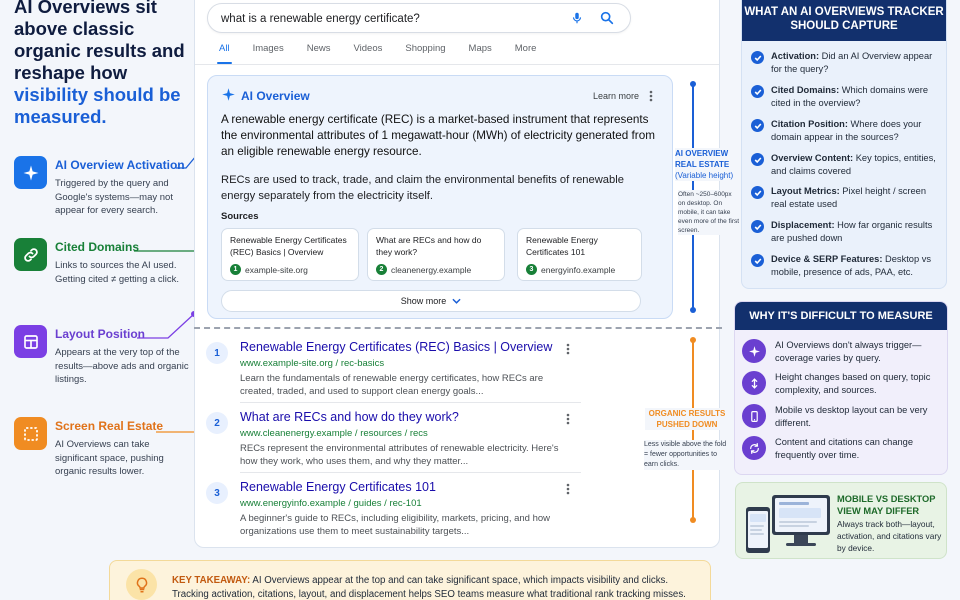 This screenshot has height=600, width=960. Describe the element at coordinates (217, 423) in the screenshot. I see `result-number: 2` at that location.